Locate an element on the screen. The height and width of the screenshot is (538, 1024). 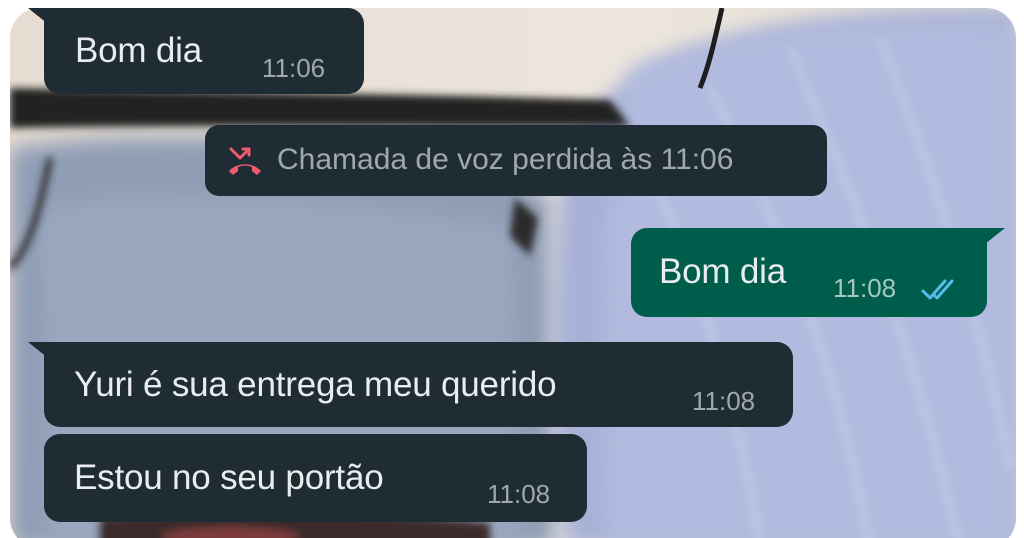
missed-call-notice: Chamada de voz perdida às 11:06 is located at coordinates (516, 160).